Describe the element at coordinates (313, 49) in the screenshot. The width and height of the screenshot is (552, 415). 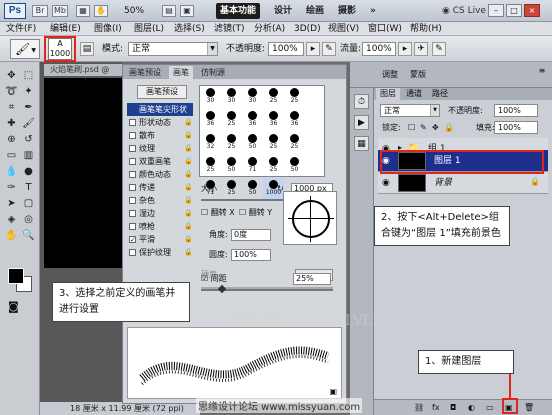
I see `opacity-slider-icon: ▸` at that location.